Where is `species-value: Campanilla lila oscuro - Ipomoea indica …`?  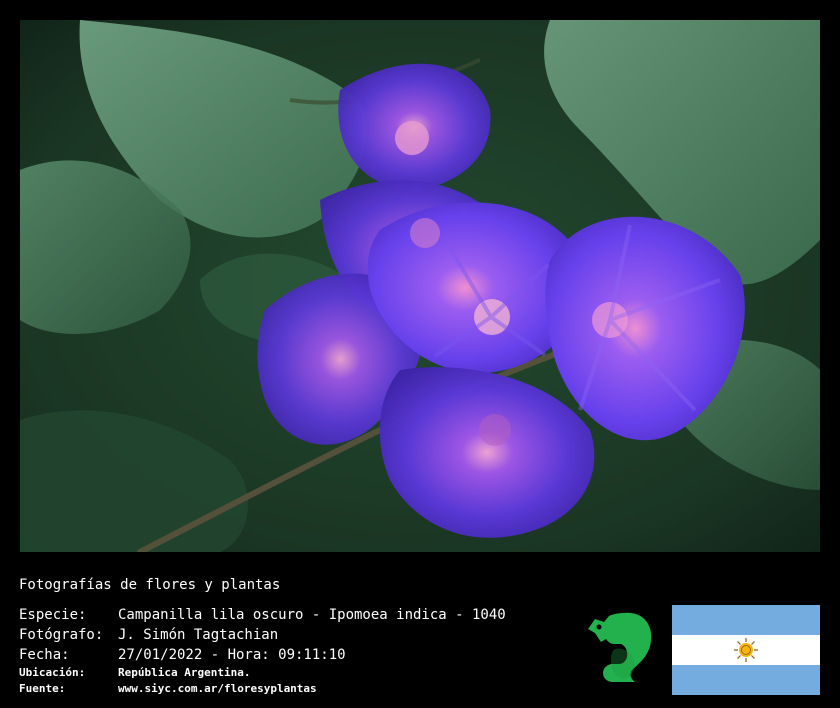 species-value: Campanilla lila oscuro - Ipomoea indica … is located at coordinates (312, 615).